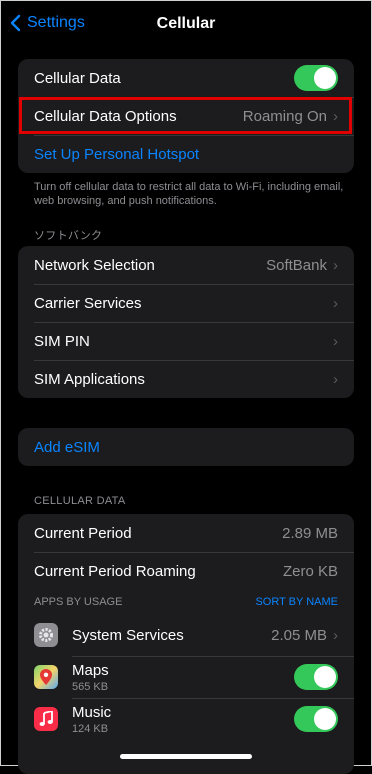 Image resolution: width=372 pixels, height=774 pixels. What do you see at coordinates (116, 154) in the screenshot?
I see `personal-hotspot-link: Set Up Personal Hotspot` at bounding box center [116, 154].